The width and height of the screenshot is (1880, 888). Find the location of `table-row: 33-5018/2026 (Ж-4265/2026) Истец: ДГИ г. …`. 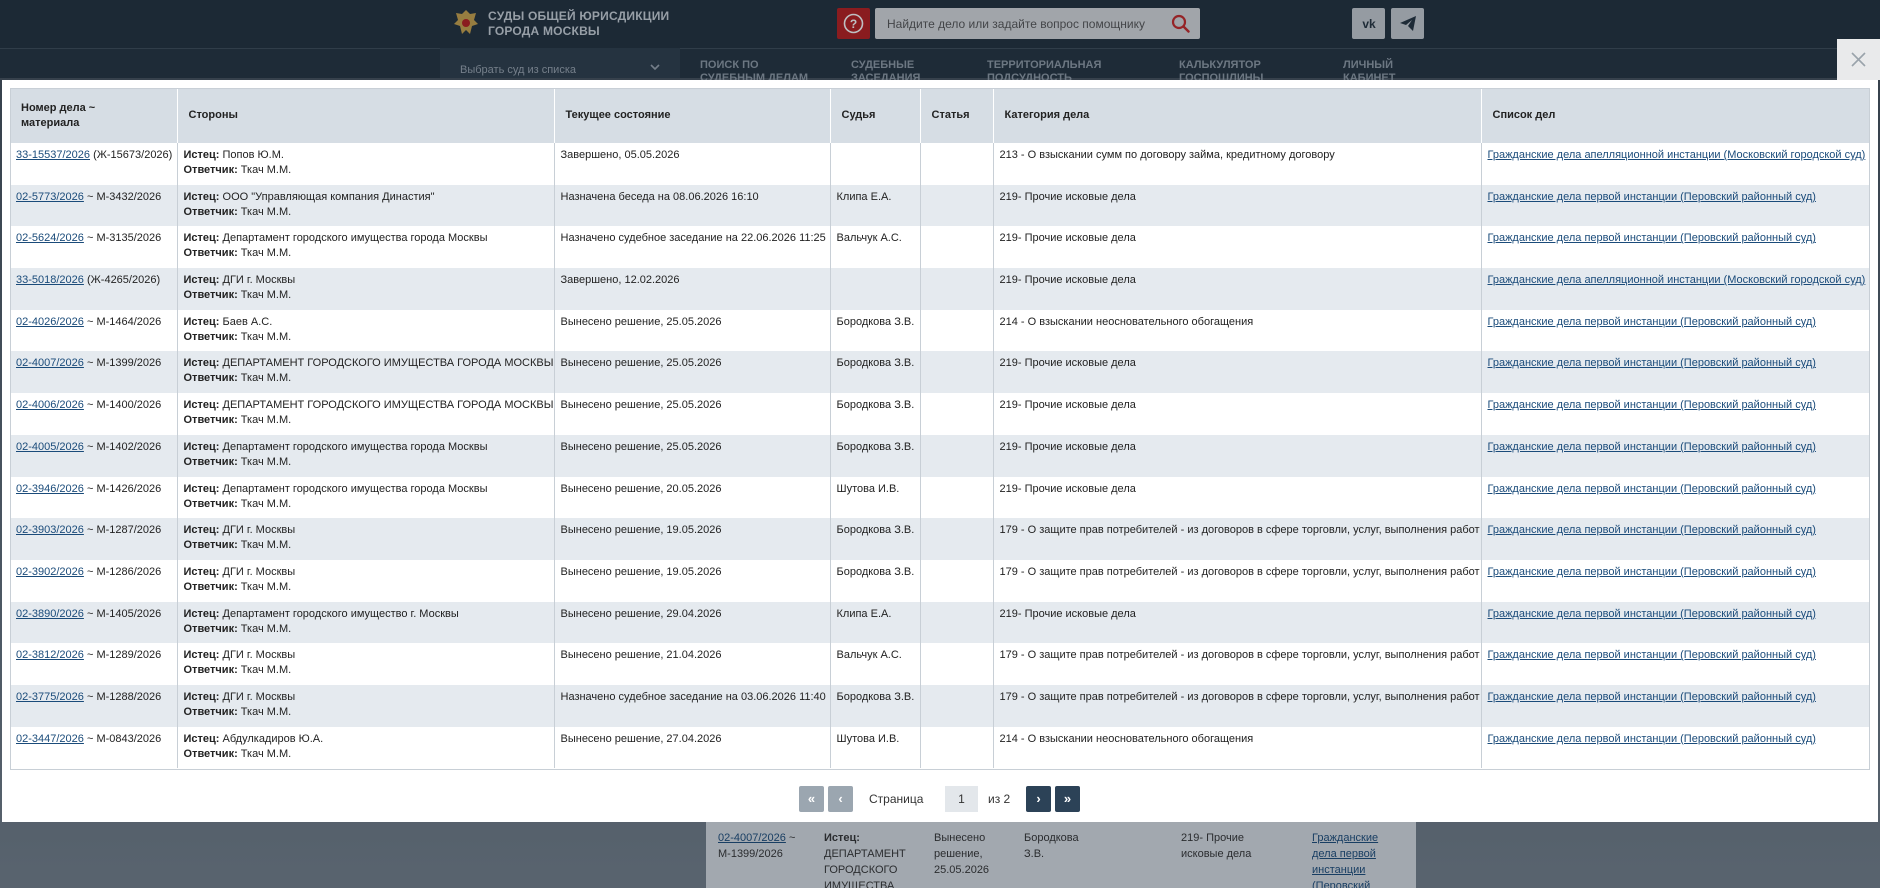

table-row: 33-5018/2026 (Ж-4265/2026) Истец: ДГИ г. … is located at coordinates (940, 289).